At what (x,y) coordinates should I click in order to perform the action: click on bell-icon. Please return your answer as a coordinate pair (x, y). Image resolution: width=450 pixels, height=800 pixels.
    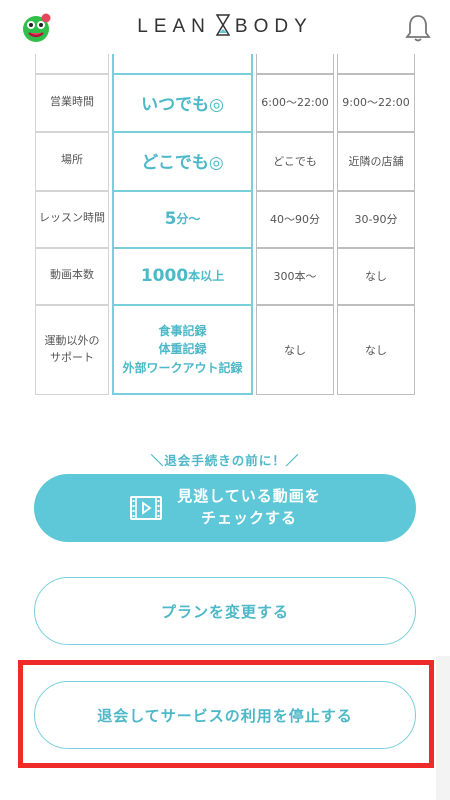
    Looking at the image, I should click on (418, 28).